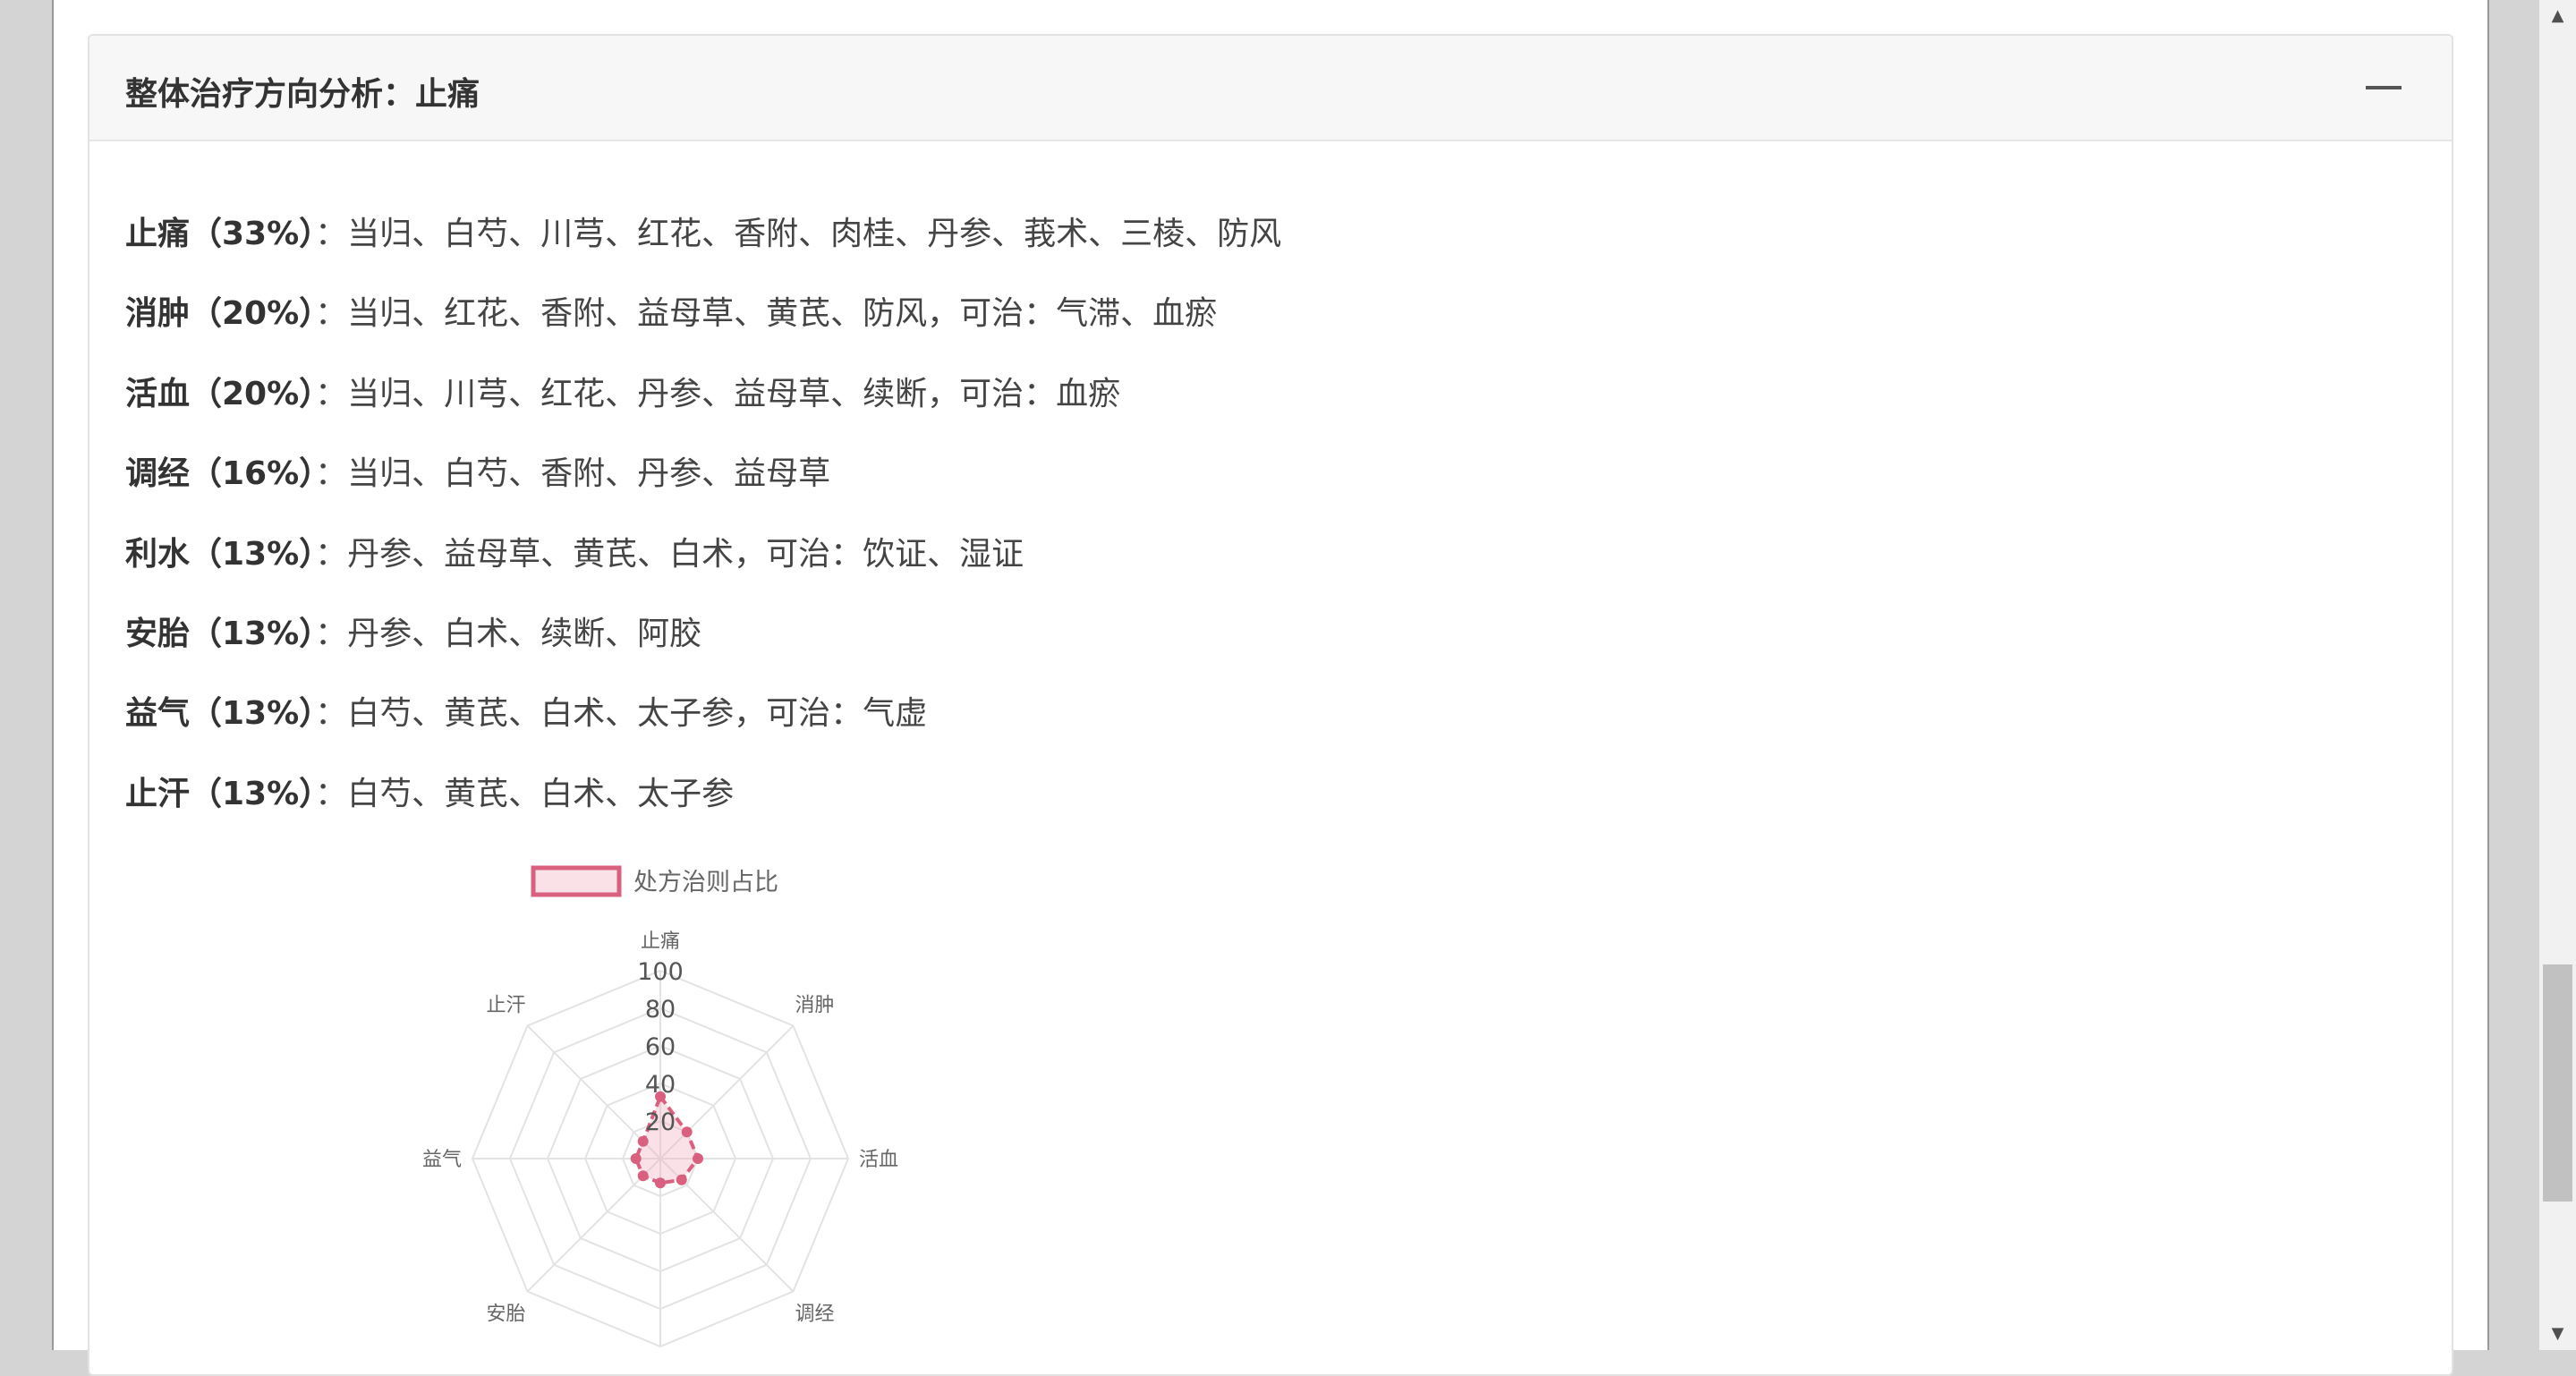  I want to click on radar-axis-label: 消肿, so click(815, 1005).